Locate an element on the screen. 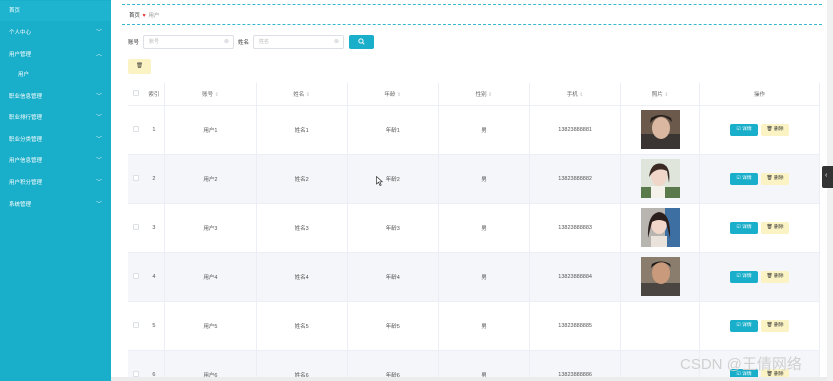 This screenshot has width=833, height=381. header-name: 姓名 ⇕ is located at coordinates (302, 94).